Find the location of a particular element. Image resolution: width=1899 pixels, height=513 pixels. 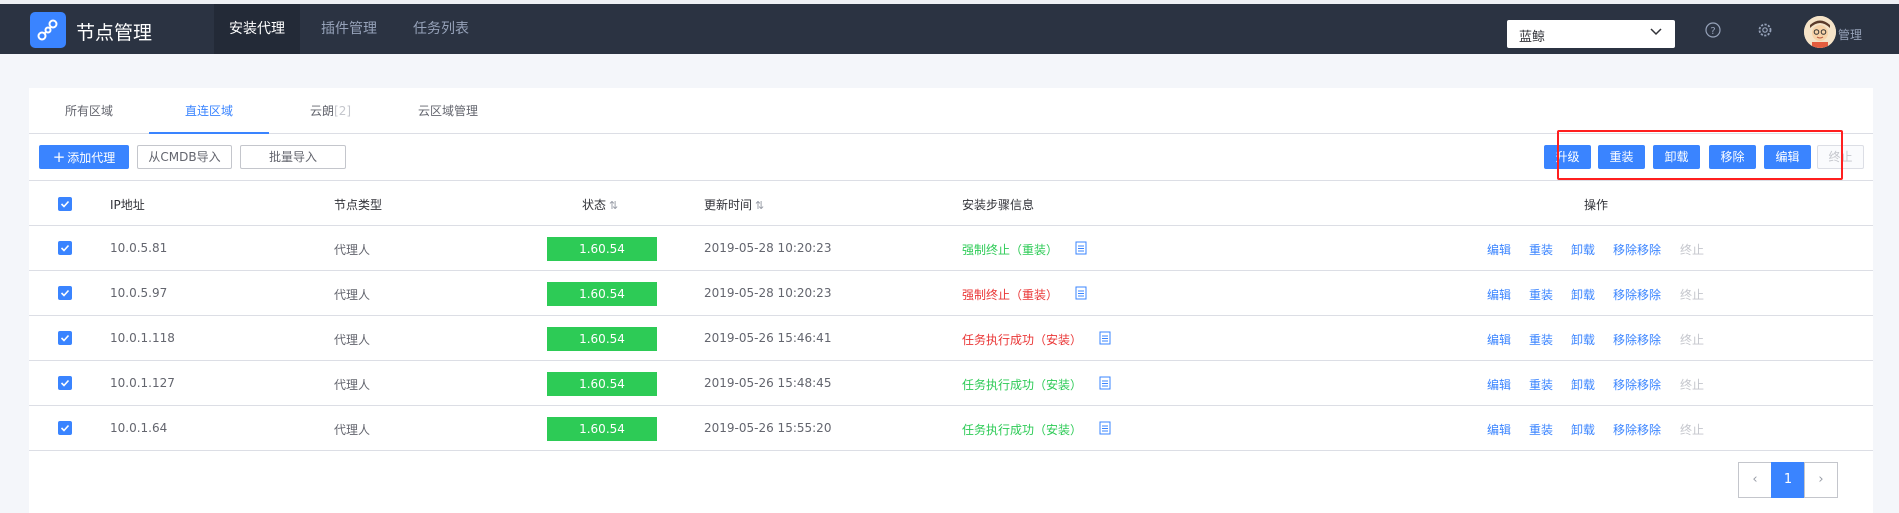

active-tab-indicator is located at coordinates (209, 133).